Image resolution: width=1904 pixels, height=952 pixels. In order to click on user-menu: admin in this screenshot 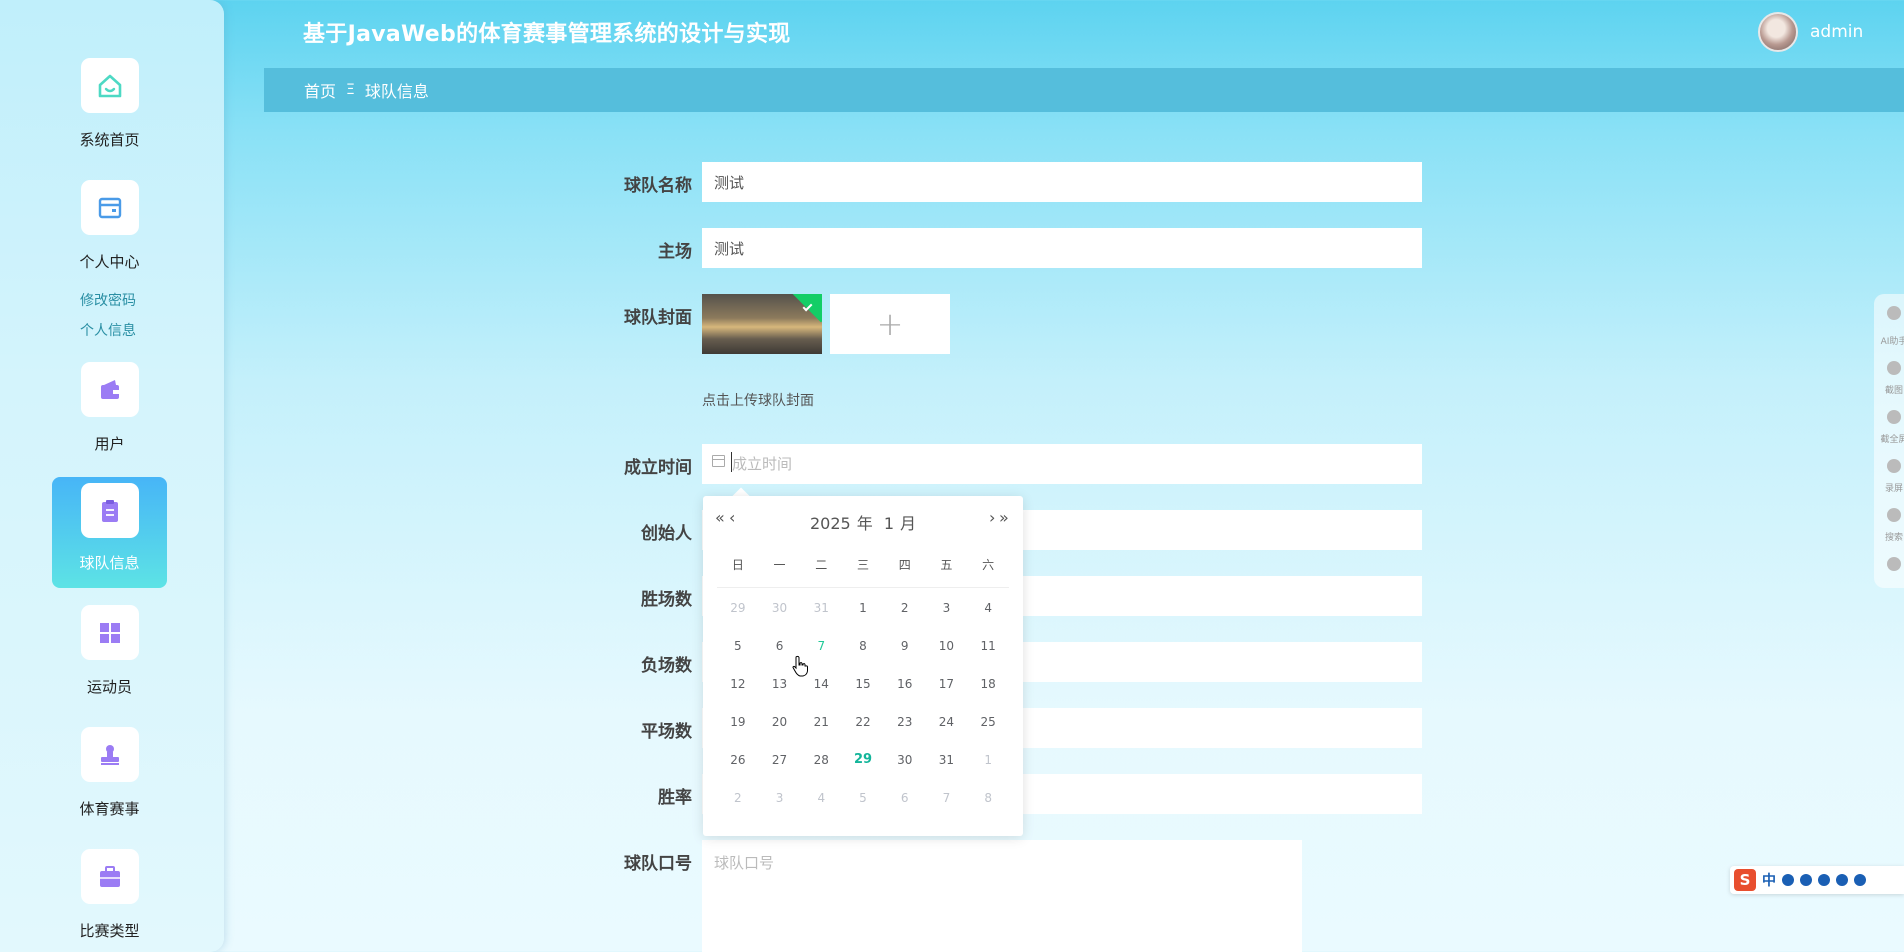, I will do `click(1810, 32)`.